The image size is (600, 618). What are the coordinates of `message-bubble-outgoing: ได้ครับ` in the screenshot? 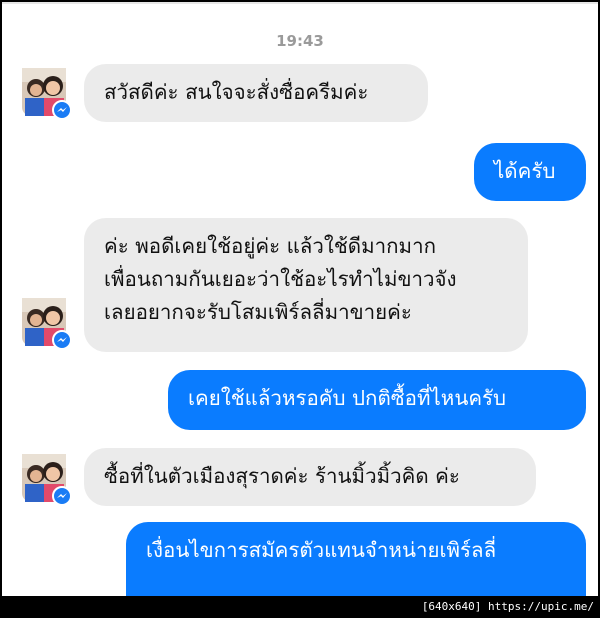 It's located at (530, 172).